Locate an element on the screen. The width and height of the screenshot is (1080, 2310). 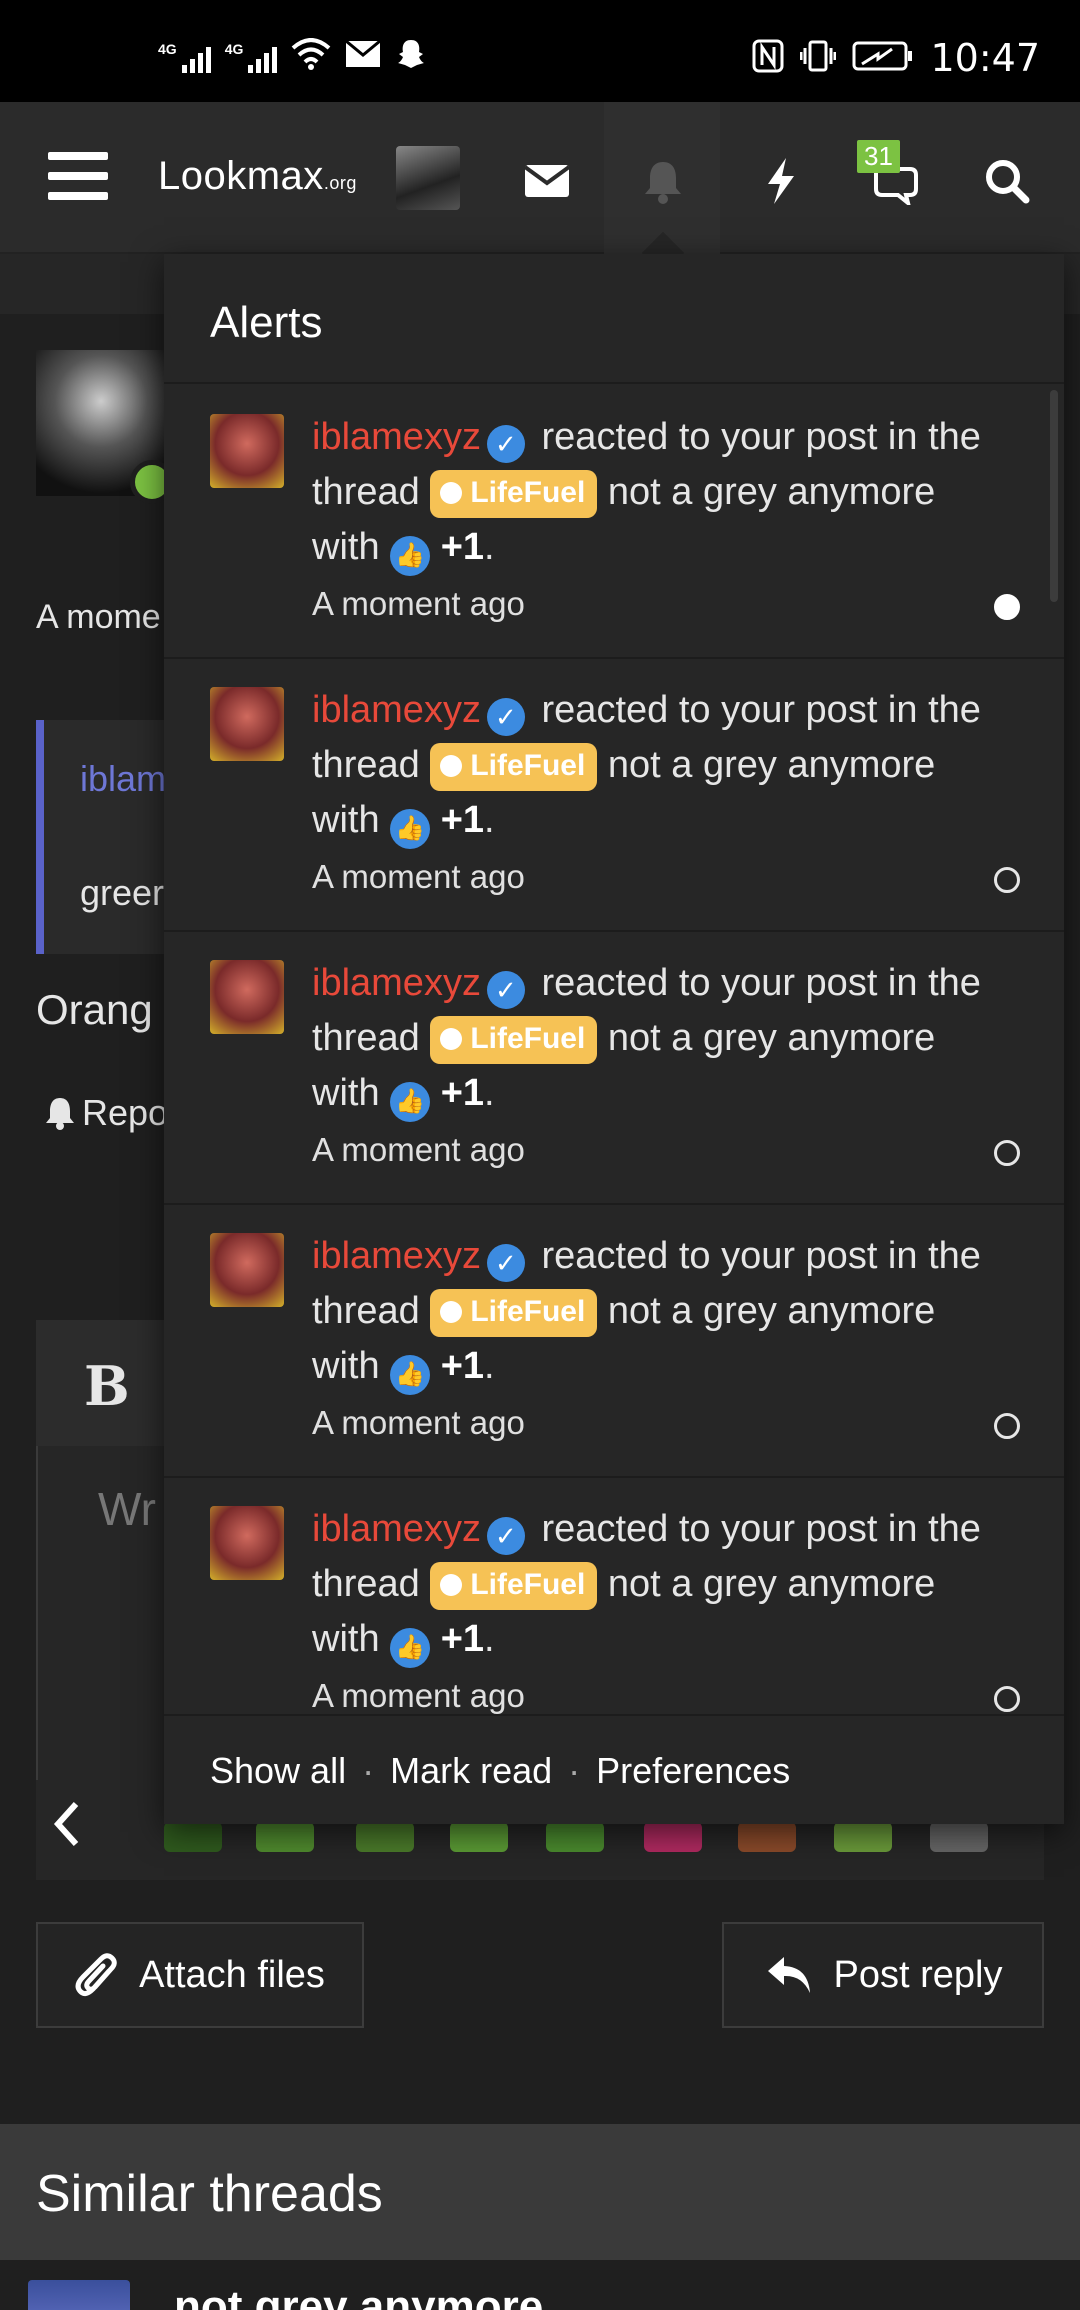
editor-placeholder: Wr is located at coordinates (127, 1509).